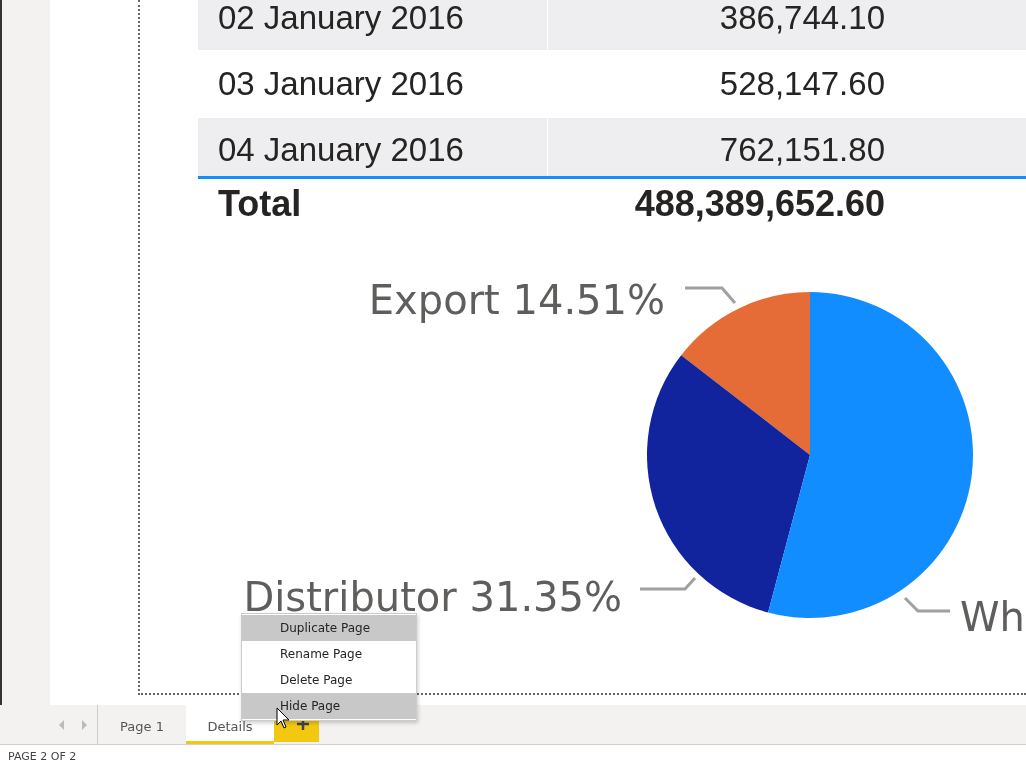  I want to click on left-arrow-icon, so click(61, 724).